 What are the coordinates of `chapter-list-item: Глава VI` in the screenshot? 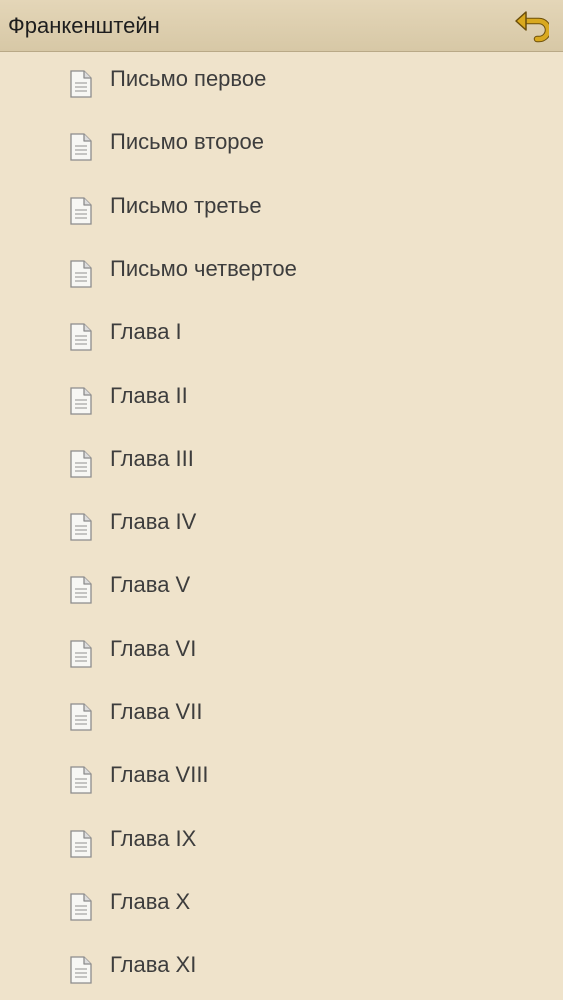 It's located at (281, 653).